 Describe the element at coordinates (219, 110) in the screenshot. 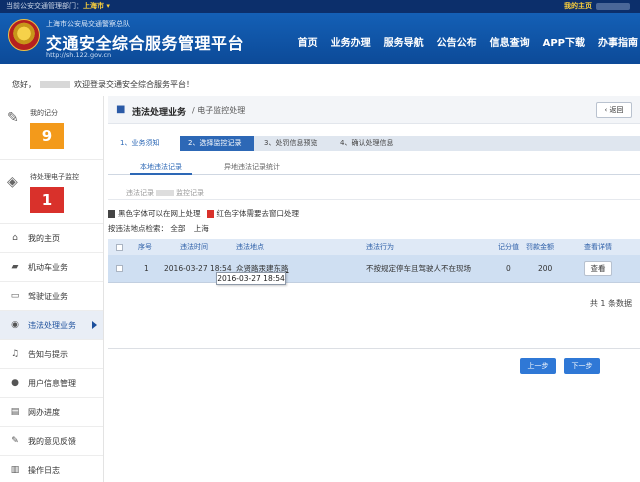

I see `breadcrumb-sub: / 电子监控处理` at that location.